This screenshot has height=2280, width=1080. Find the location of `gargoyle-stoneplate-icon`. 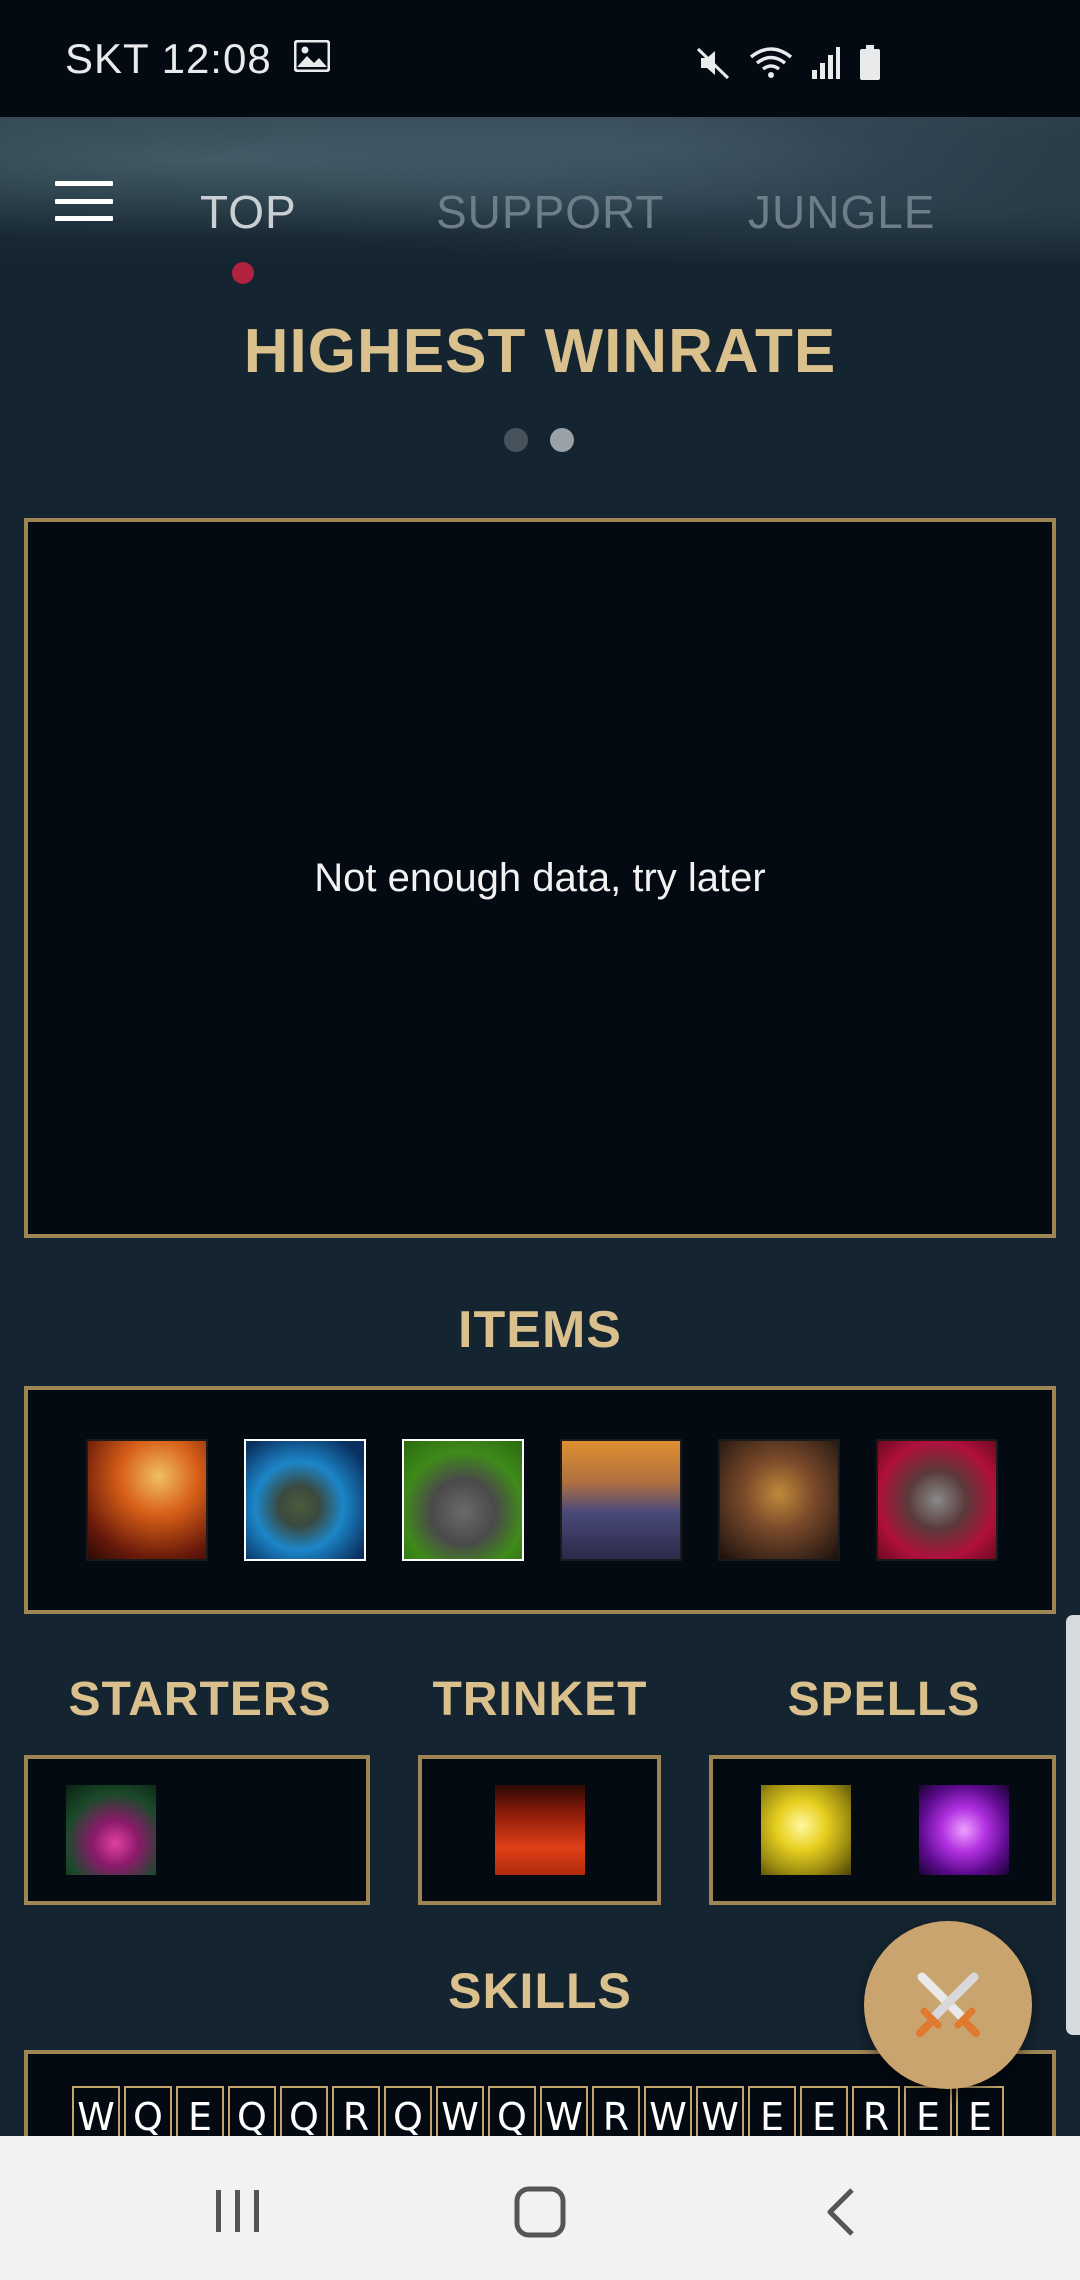

gargoyle-stoneplate-icon is located at coordinates (937, 1500).